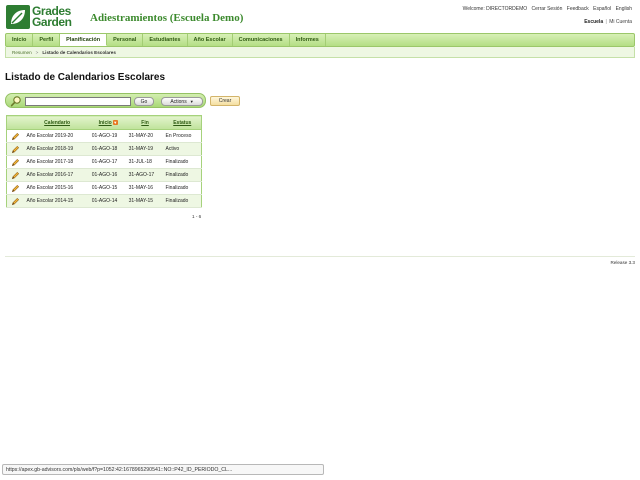 The image size is (640, 480). What do you see at coordinates (85, 77) in the screenshot?
I see `page-title: Listado de Calendarios Escolares` at bounding box center [85, 77].